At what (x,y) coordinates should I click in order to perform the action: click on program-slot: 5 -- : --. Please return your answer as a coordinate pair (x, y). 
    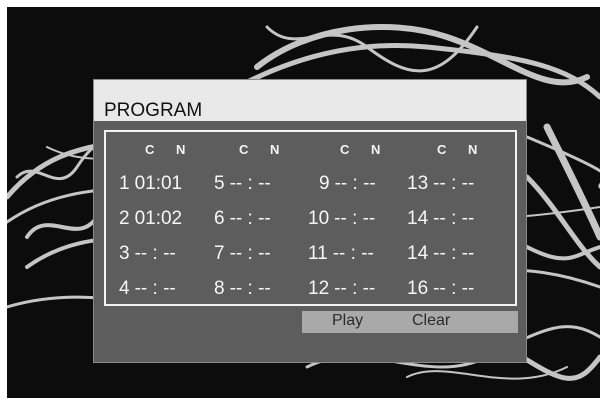
    Looking at the image, I should click on (242, 184).